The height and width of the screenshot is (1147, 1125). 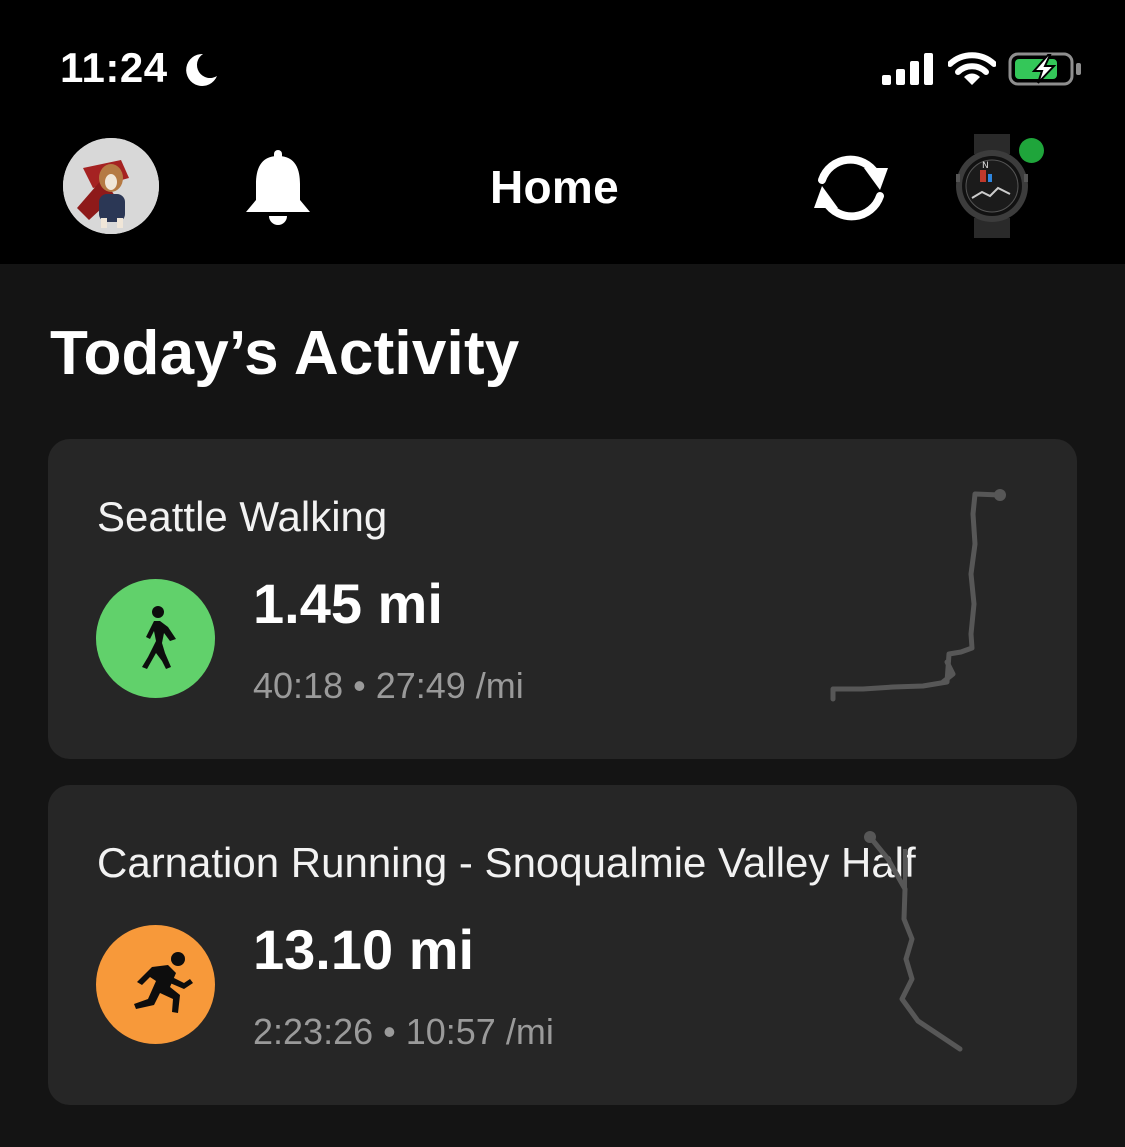 What do you see at coordinates (562, 65) in the screenshot?
I see `status-bar: 11:24` at bounding box center [562, 65].